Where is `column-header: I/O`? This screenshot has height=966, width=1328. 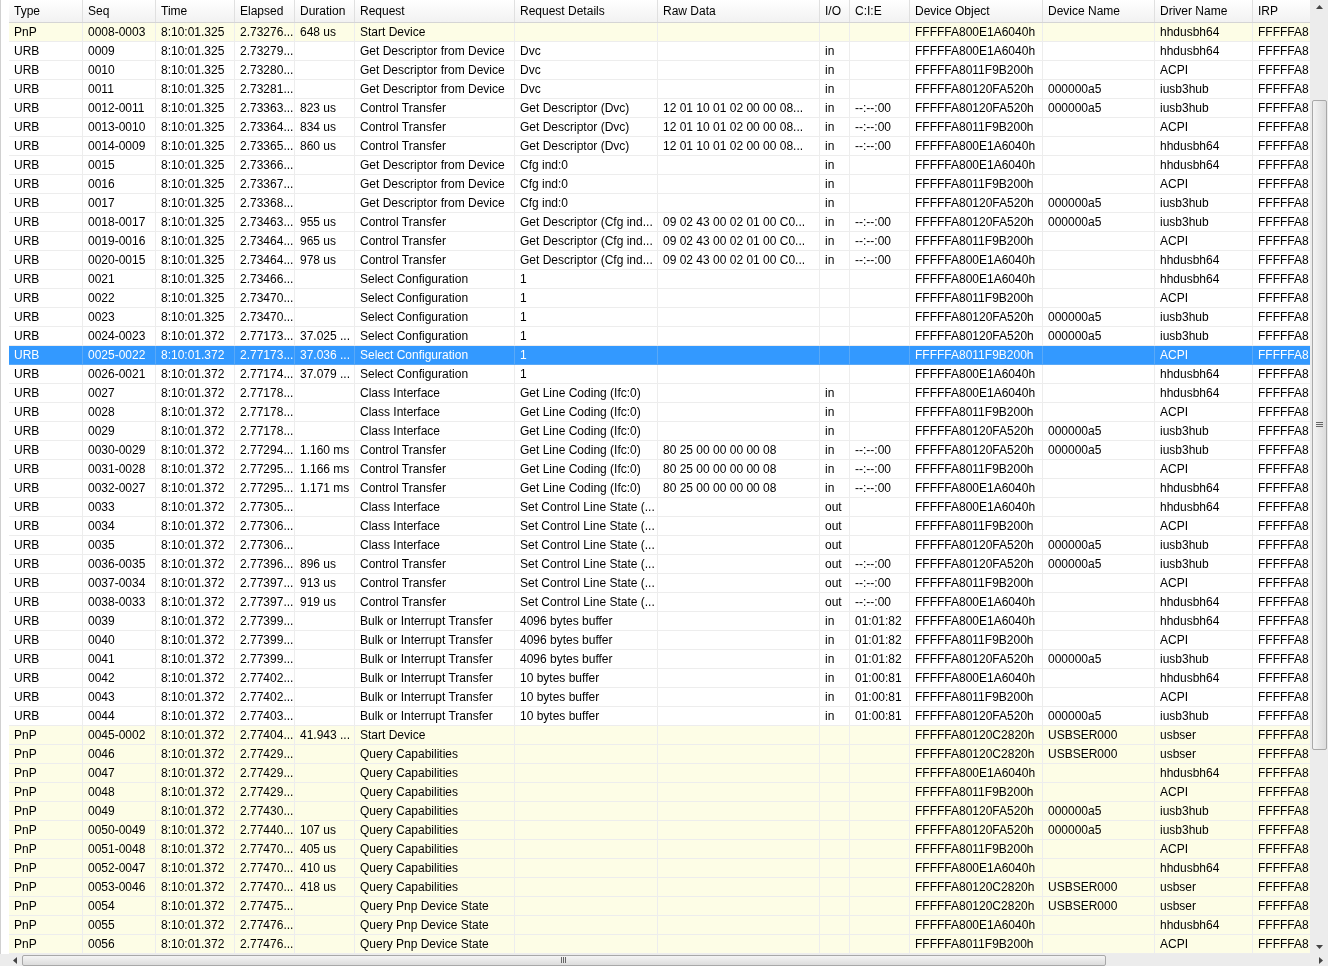
column-header: I/O is located at coordinates (835, 11).